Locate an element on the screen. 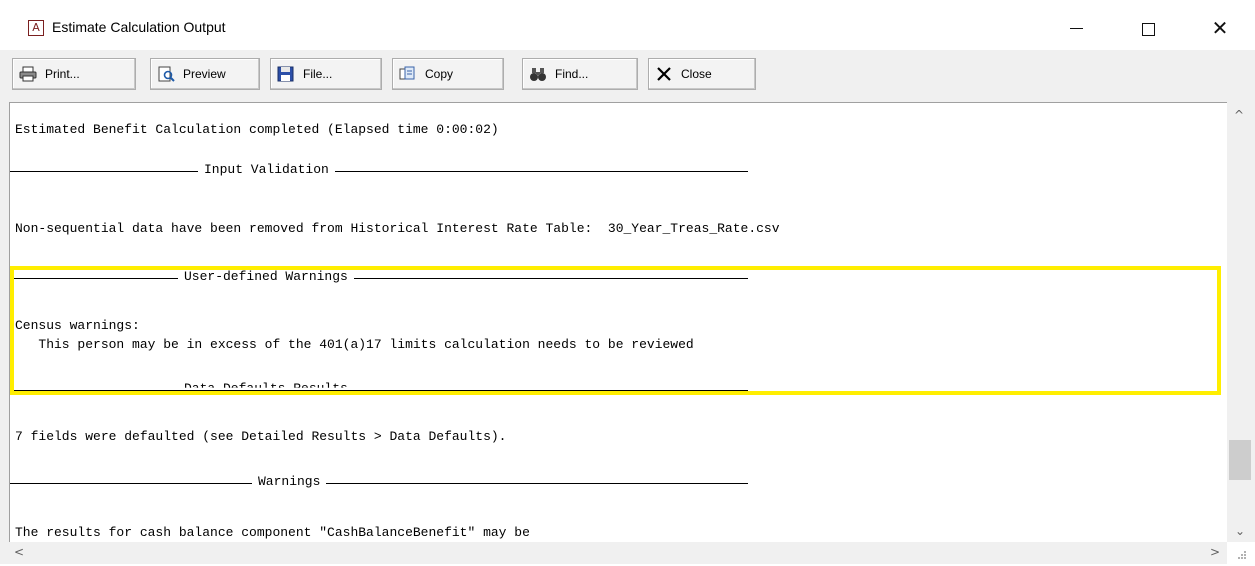 This screenshot has height=566, width=1255. vertical-scroll-thumb is located at coordinates (1240, 460).